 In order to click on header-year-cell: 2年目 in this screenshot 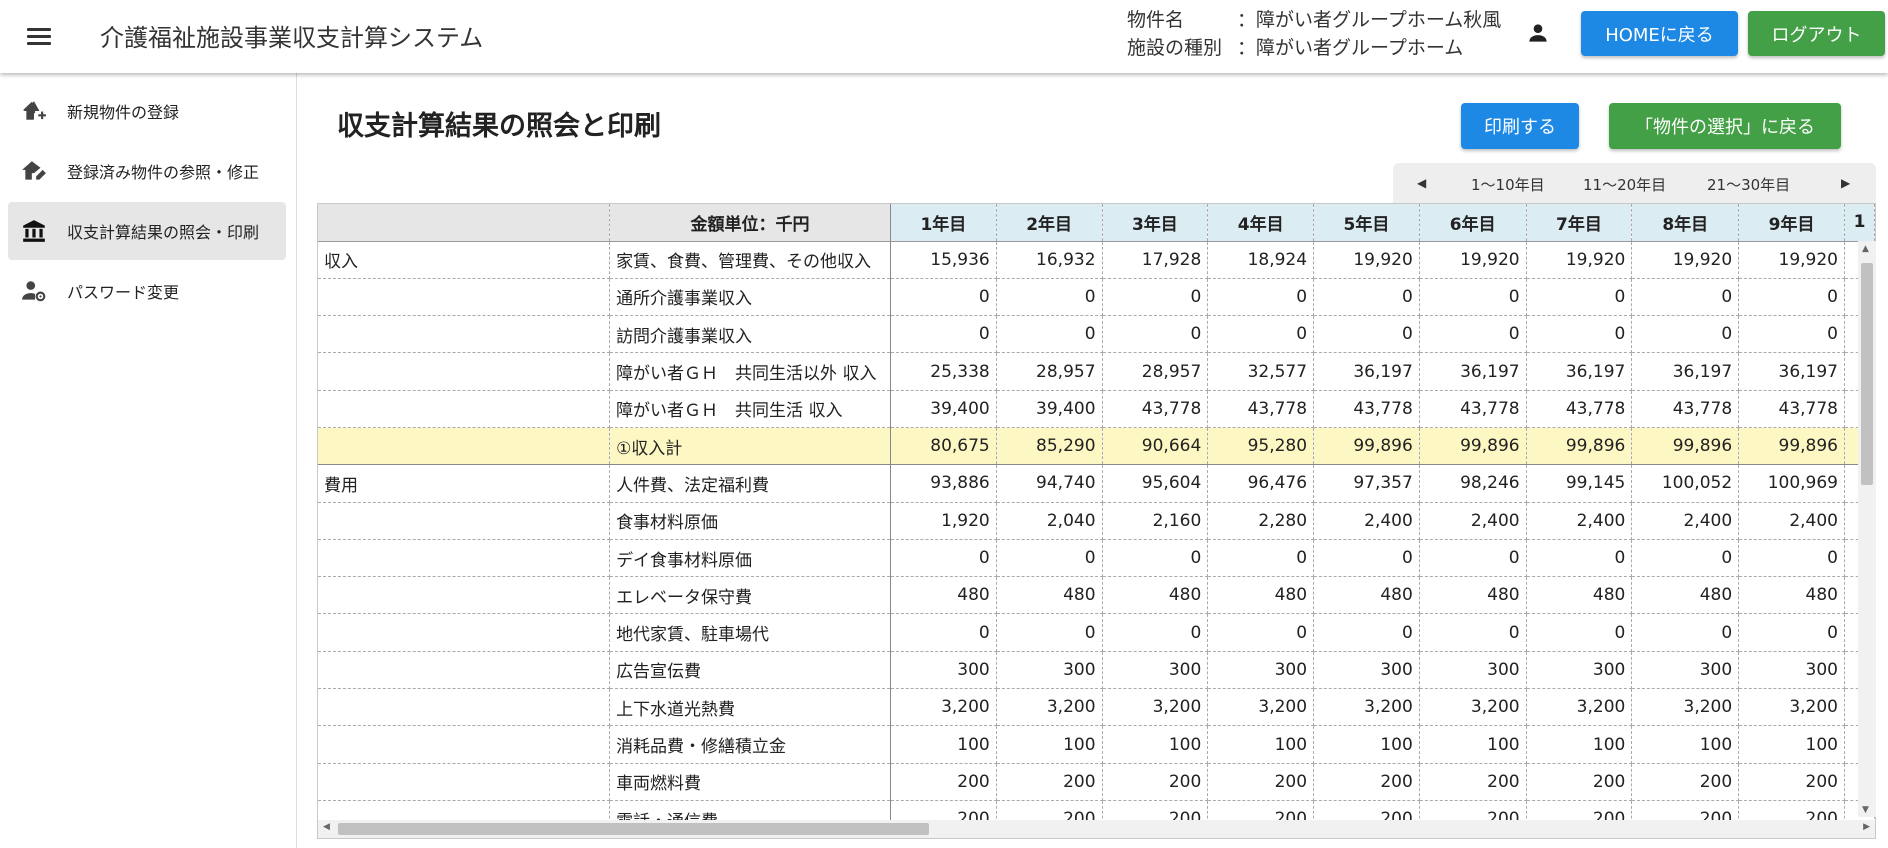, I will do `click(1049, 223)`.